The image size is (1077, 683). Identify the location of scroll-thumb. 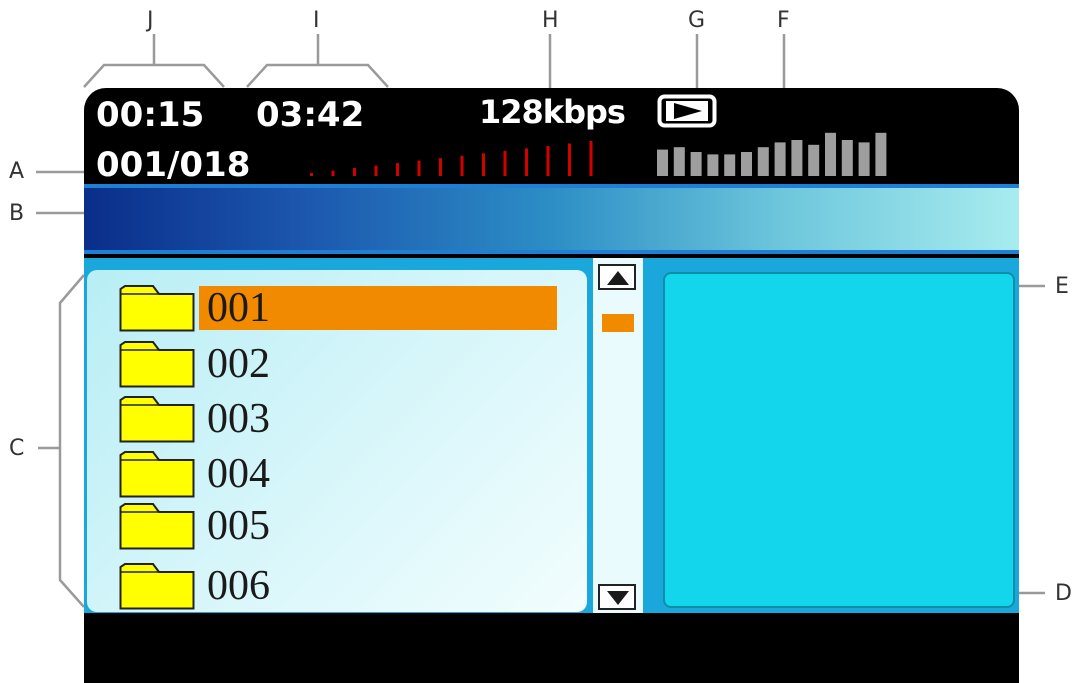
(618, 323).